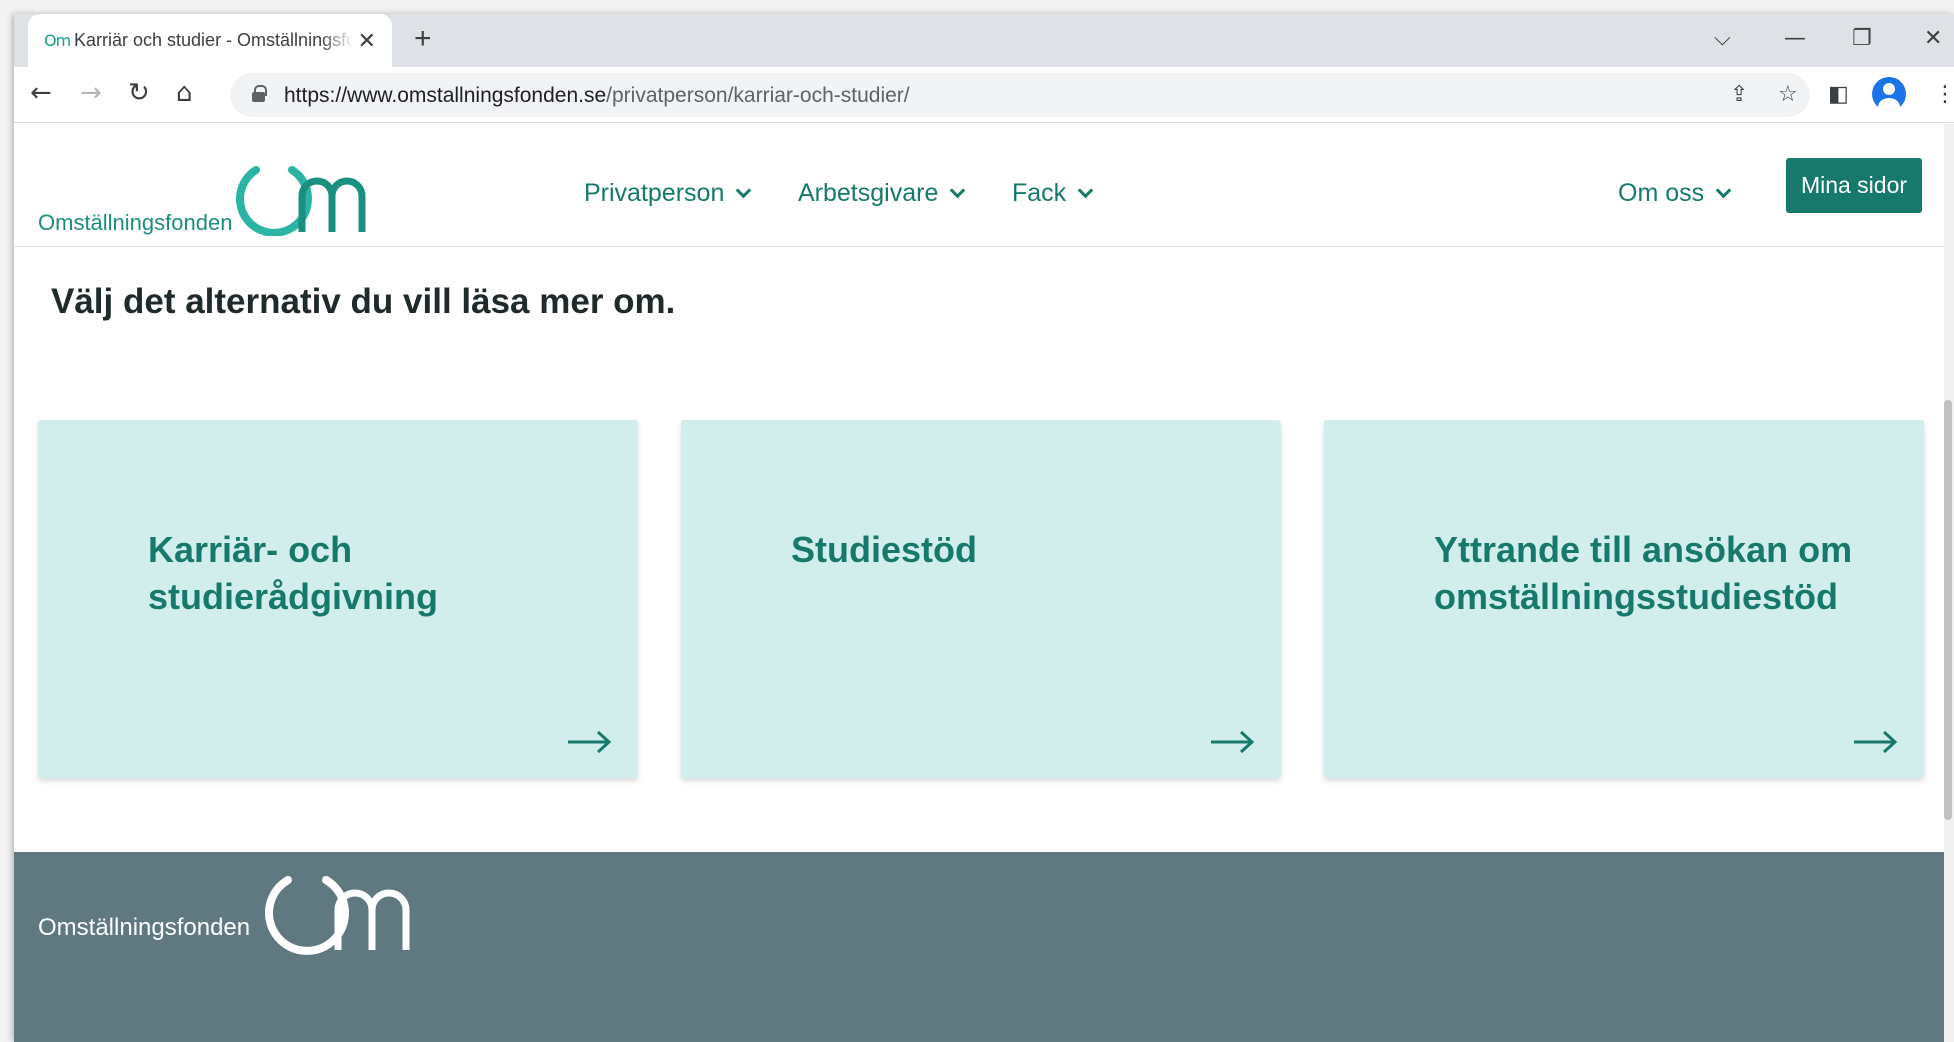 This screenshot has width=1954, height=1042. Describe the element at coordinates (1948, 610) in the screenshot. I see `scrollbar-thumb` at that location.